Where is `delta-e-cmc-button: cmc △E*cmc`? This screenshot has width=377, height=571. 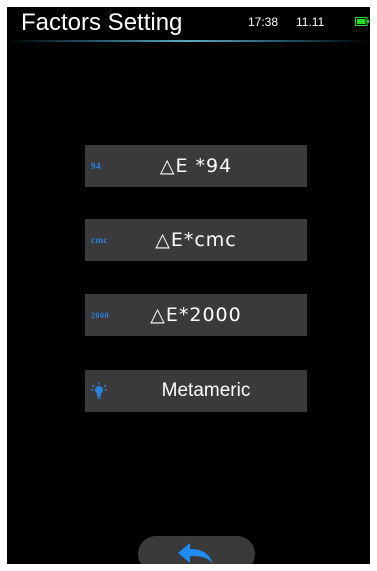
delta-e-cmc-button: cmc △E*cmc is located at coordinates (196, 240).